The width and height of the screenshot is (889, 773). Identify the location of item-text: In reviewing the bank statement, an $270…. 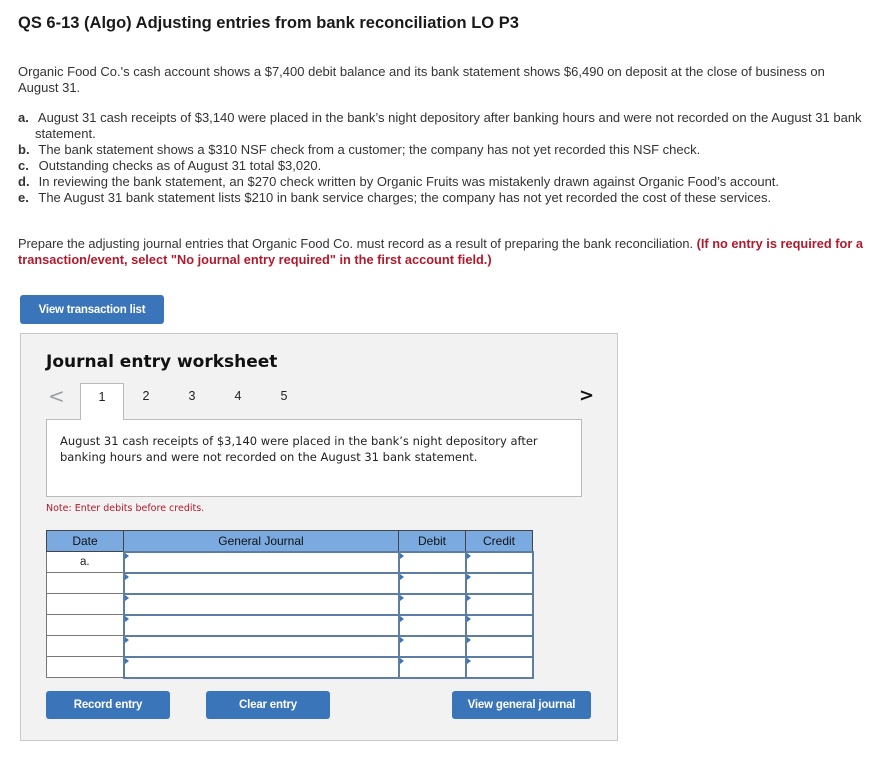
(409, 181).